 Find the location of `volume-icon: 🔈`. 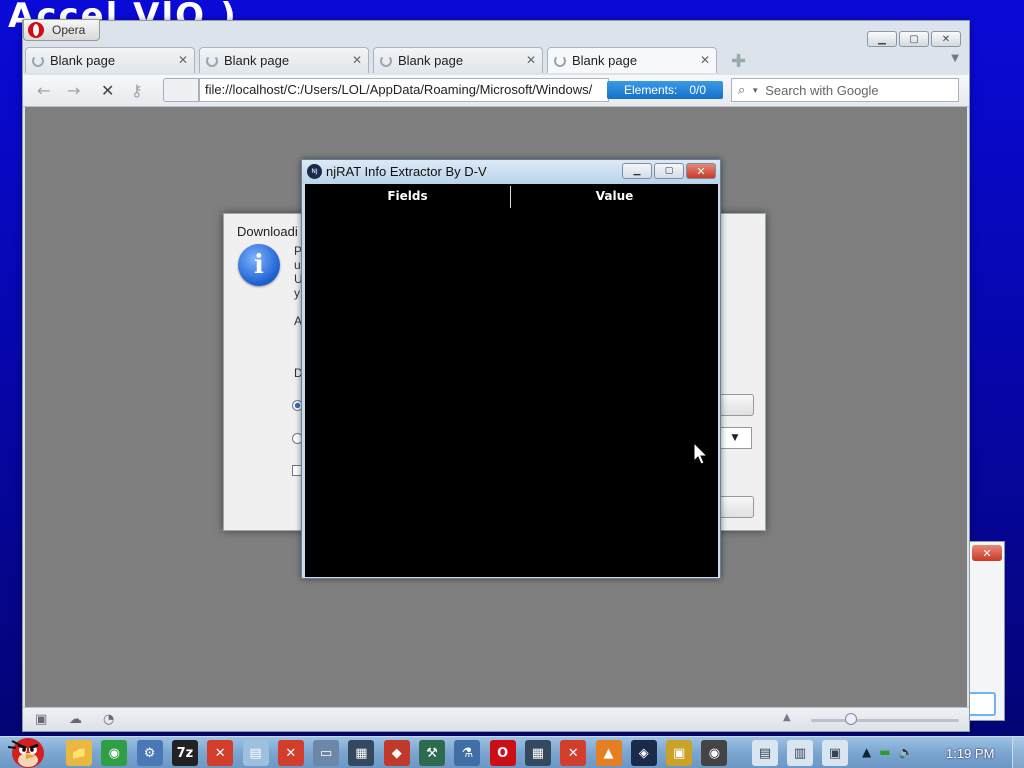

volume-icon: 🔈 is located at coordinates (906, 752).